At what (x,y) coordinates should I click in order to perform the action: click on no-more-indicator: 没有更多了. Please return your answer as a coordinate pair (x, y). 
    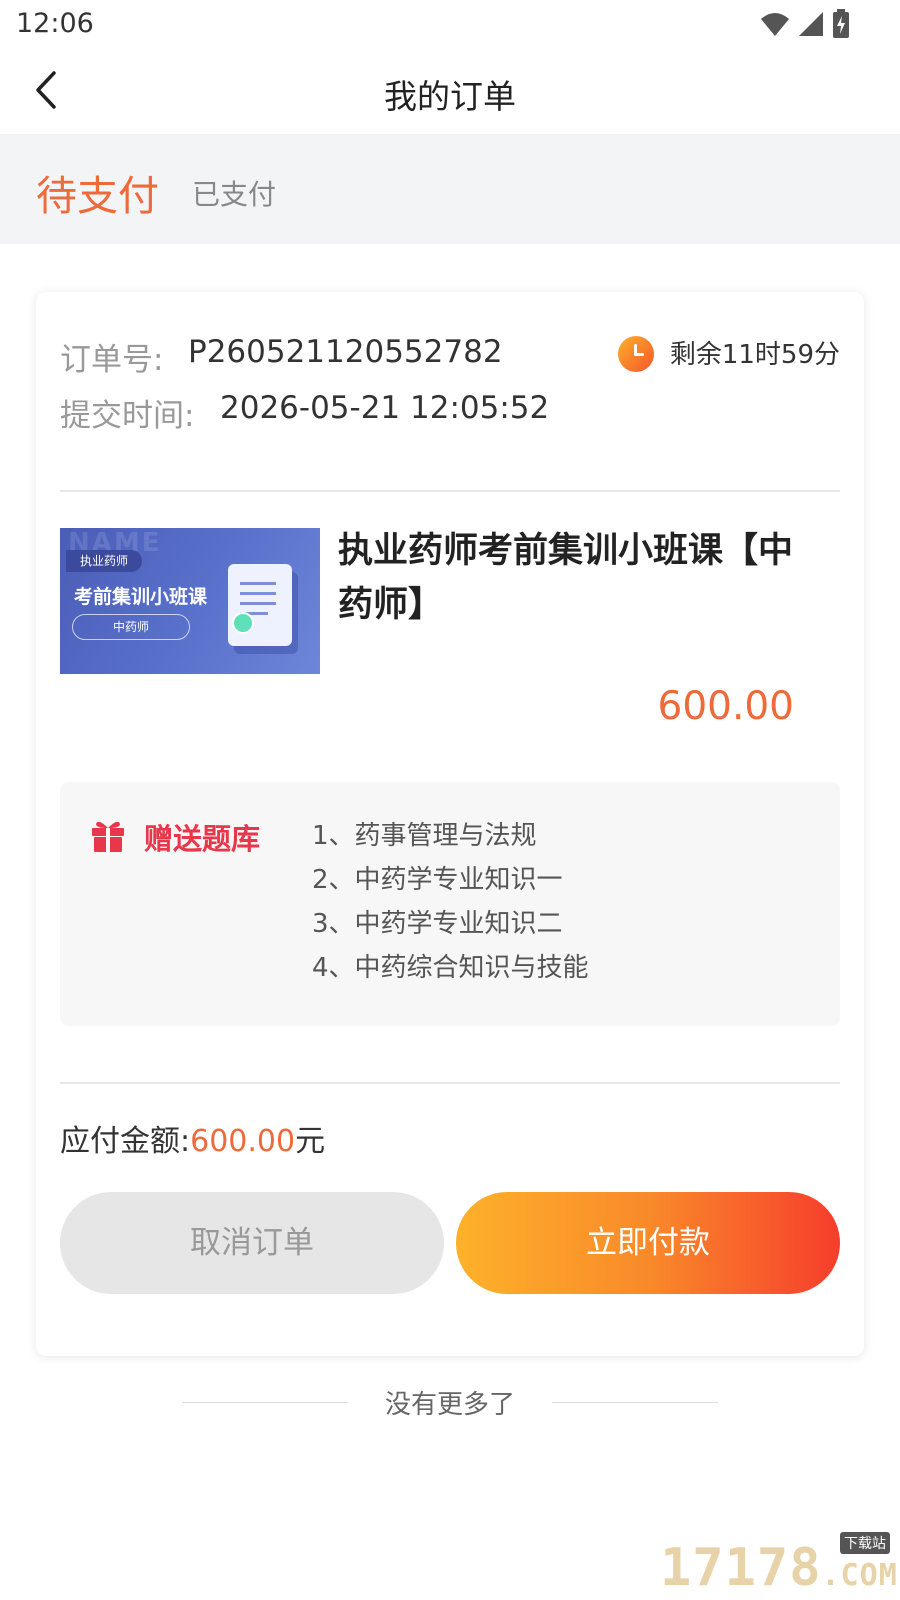
    Looking at the image, I should click on (450, 1402).